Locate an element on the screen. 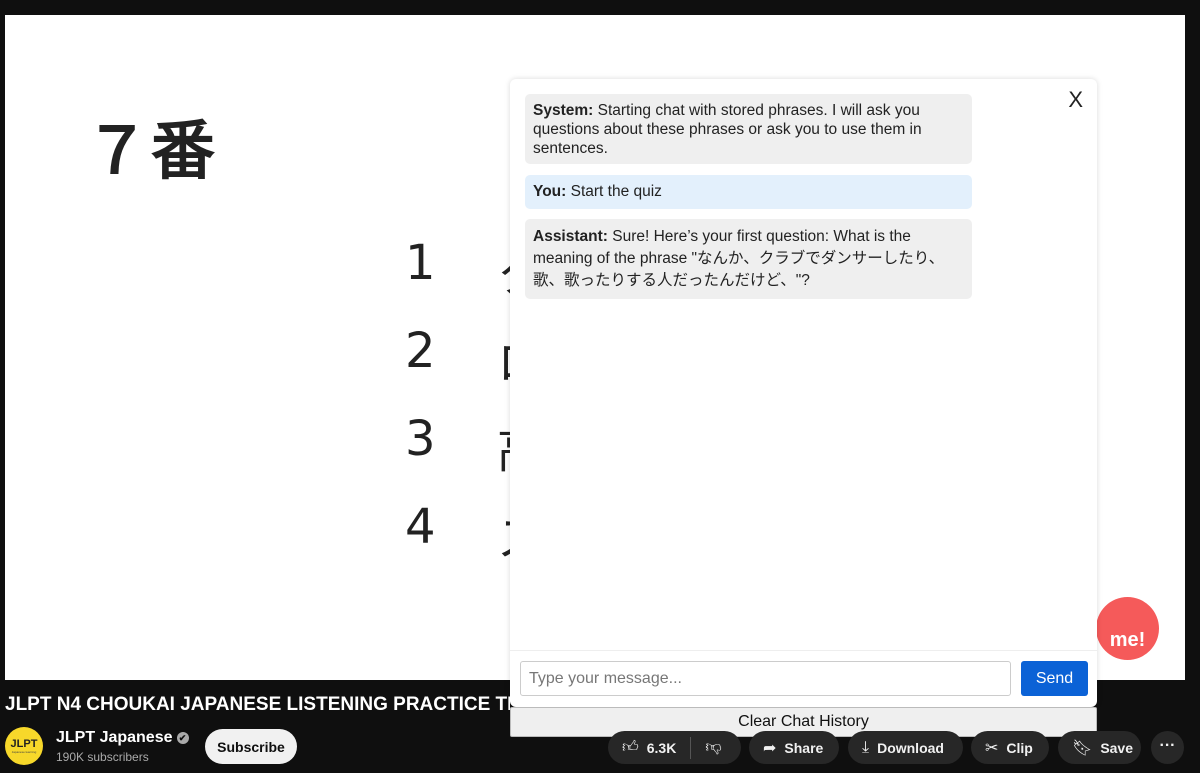  answer-option: 2ロ is located at coordinates (475, 357).